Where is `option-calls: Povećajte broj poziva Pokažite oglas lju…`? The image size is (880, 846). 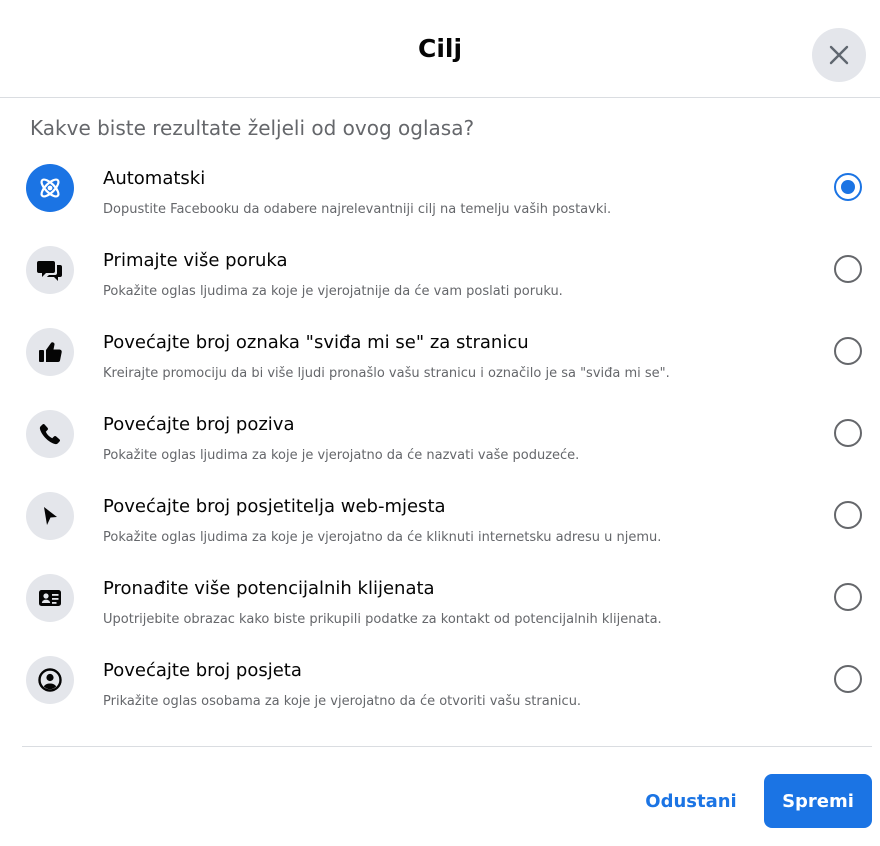
option-calls: Povećajte broj poziva Pokažite oglas lju… is located at coordinates (440, 447).